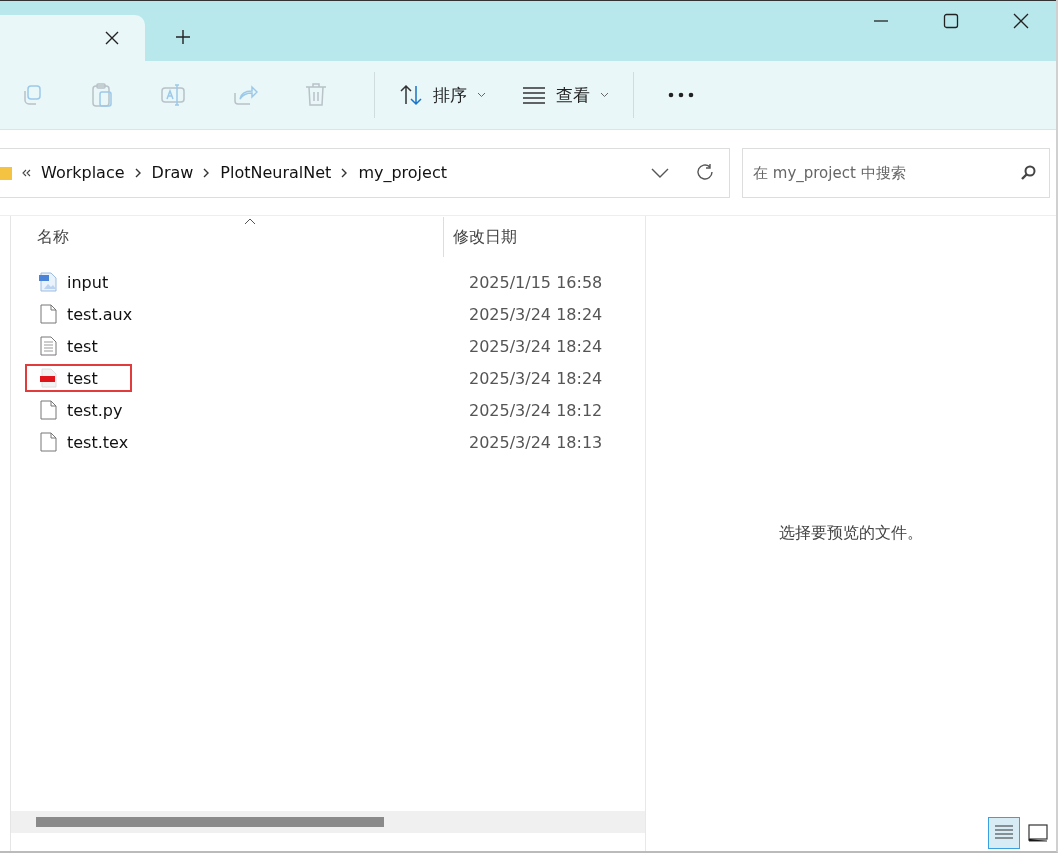 This screenshot has width=1061, height=855. Describe the element at coordinates (328, 822) in the screenshot. I see `horizontal-scrollbar` at that location.